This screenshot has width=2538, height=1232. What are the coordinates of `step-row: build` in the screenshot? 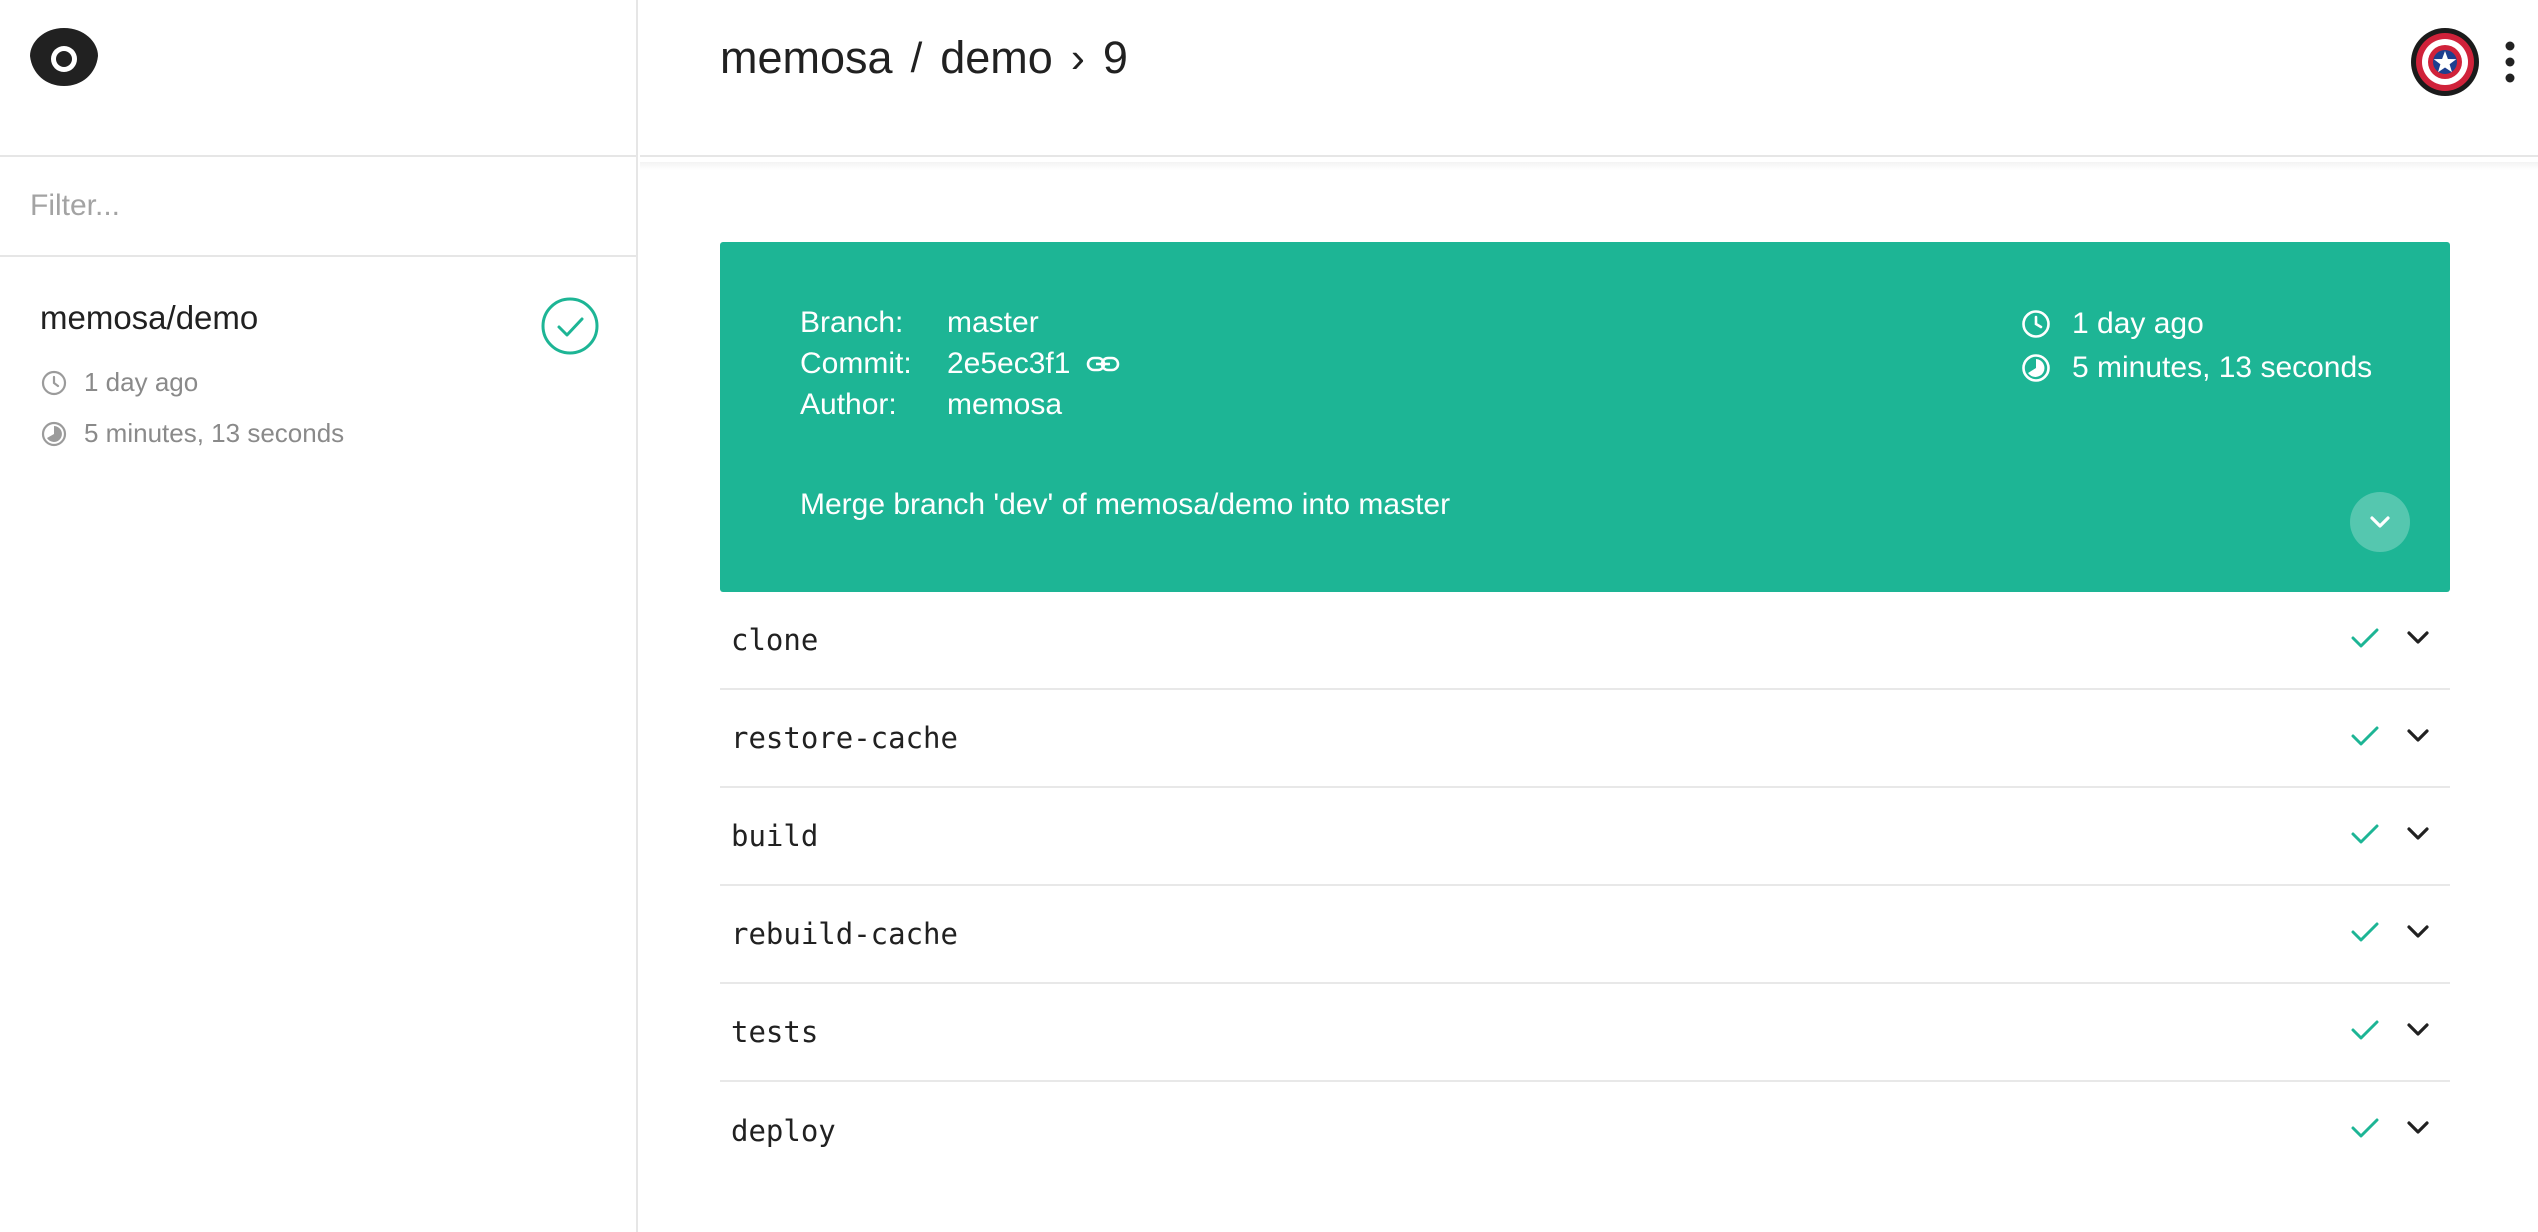 It's located at (1585, 837).